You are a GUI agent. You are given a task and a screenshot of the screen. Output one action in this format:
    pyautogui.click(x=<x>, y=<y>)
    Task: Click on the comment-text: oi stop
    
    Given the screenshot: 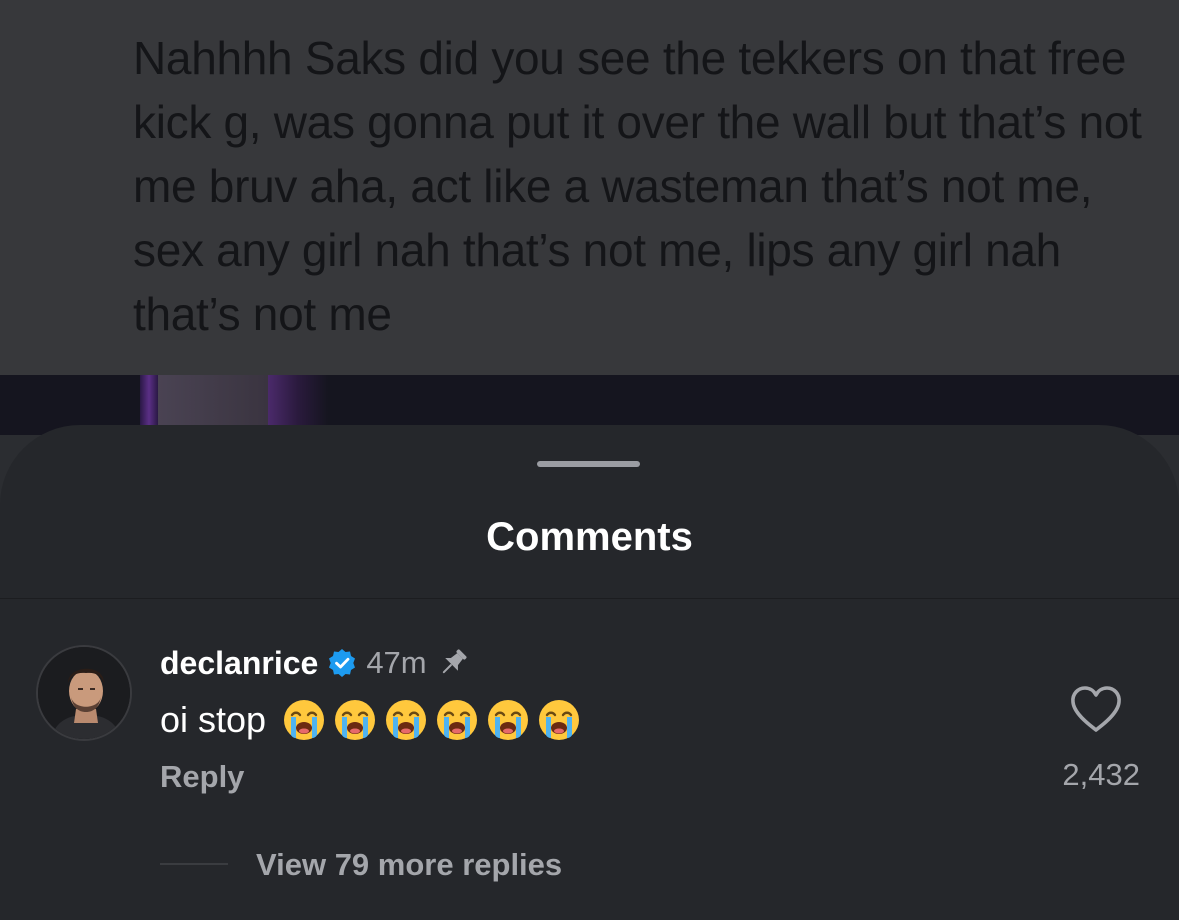 What is the action you would take?
    pyautogui.click(x=213, y=719)
    